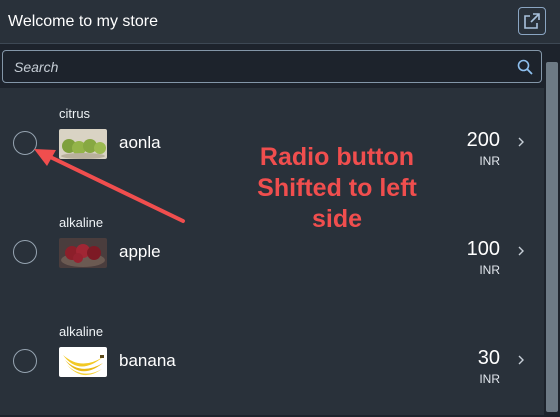 The height and width of the screenshot is (417, 560). I want to click on banana-image, so click(83, 362).